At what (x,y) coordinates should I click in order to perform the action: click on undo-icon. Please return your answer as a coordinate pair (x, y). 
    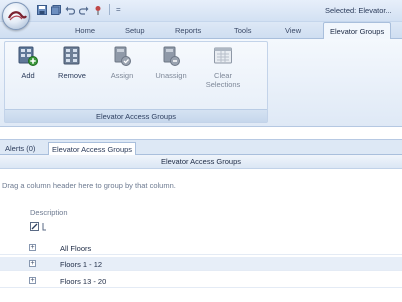
    Looking at the image, I should click on (69, 9).